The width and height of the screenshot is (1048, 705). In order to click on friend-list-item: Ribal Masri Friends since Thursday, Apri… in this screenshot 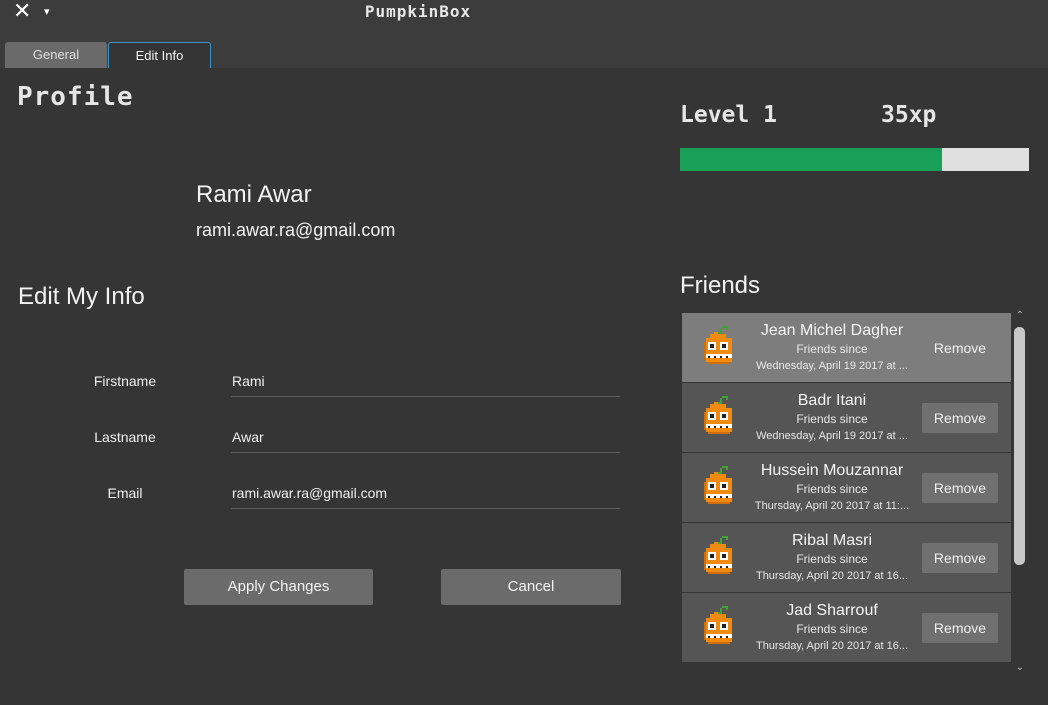, I will do `click(846, 557)`.